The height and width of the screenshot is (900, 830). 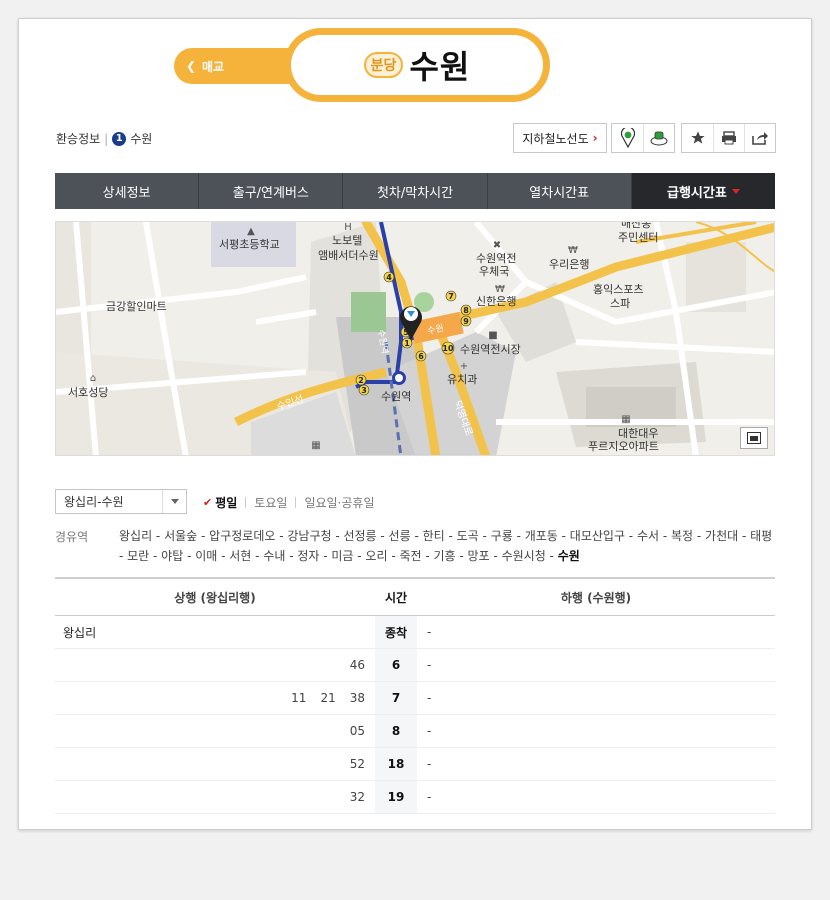 What do you see at coordinates (568, 556) in the screenshot?
I see `via-last-station: 수원` at bounding box center [568, 556].